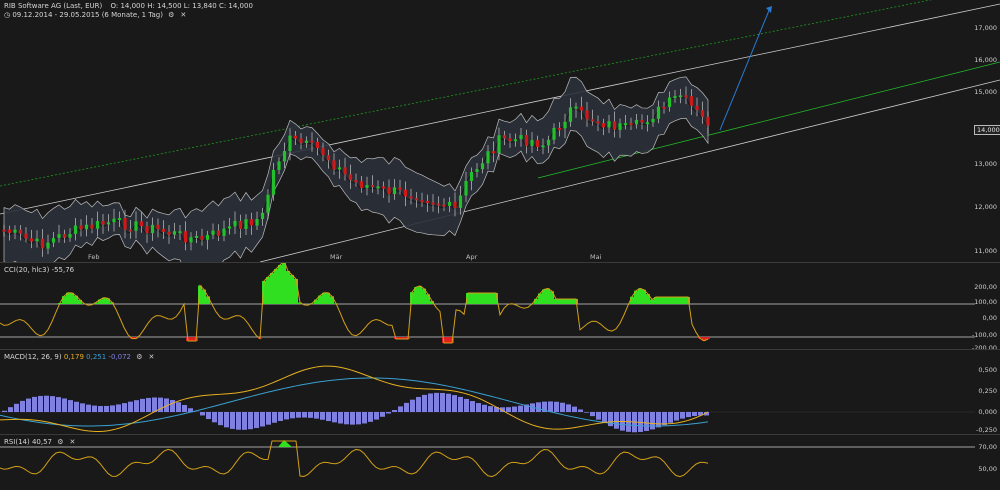 The width and height of the screenshot is (1000, 490). What do you see at coordinates (7, 15) in the screenshot?
I see `clock-icon: ◷` at bounding box center [7, 15].